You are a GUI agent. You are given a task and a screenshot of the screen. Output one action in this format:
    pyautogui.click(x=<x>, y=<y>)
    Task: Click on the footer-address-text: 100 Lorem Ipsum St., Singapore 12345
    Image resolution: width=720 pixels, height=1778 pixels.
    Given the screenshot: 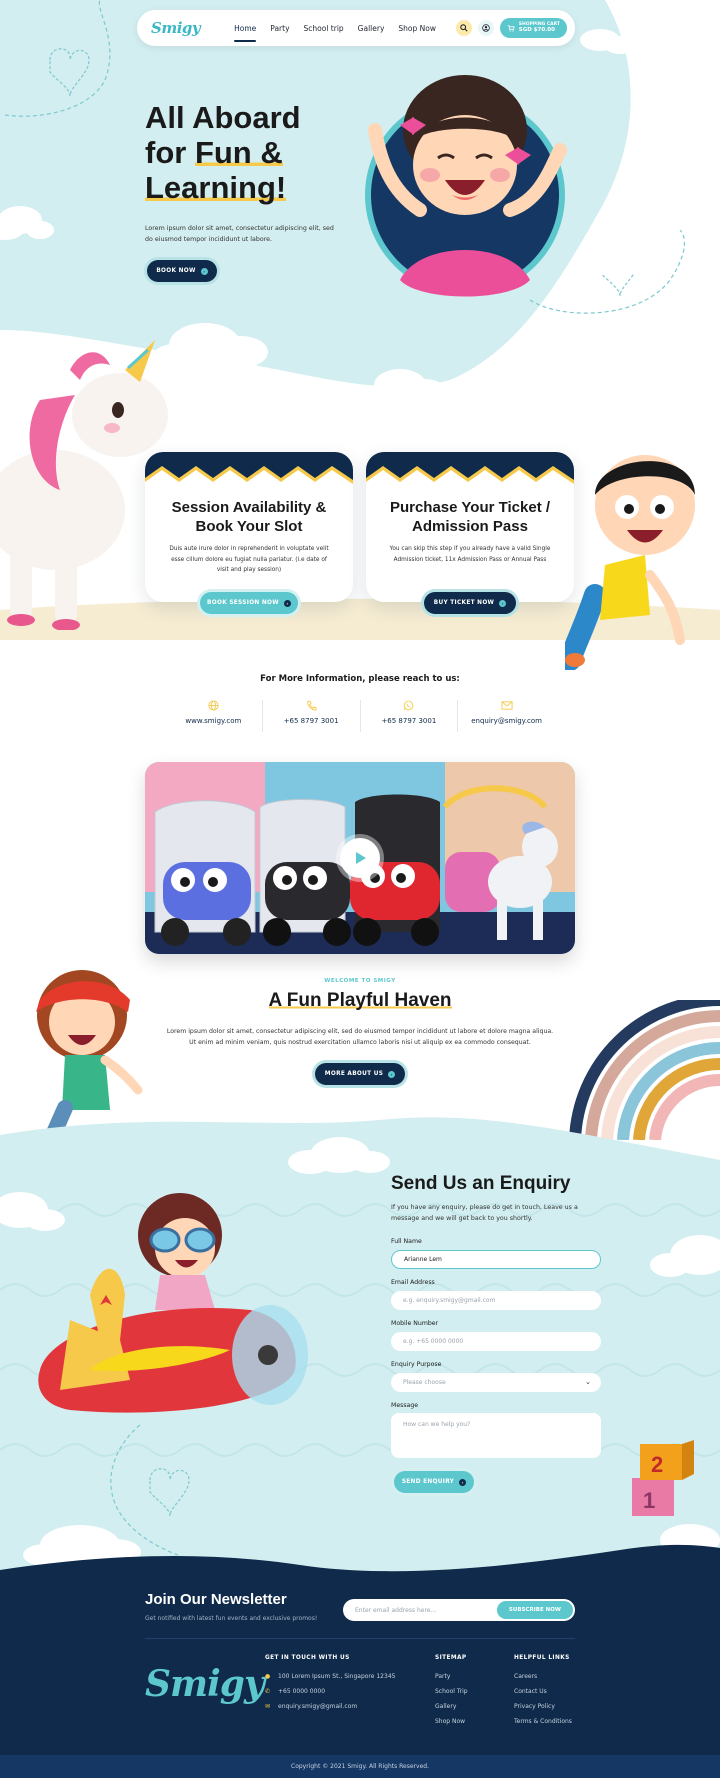 What is the action you would take?
    pyautogui.click(x=337, y=1676)
    